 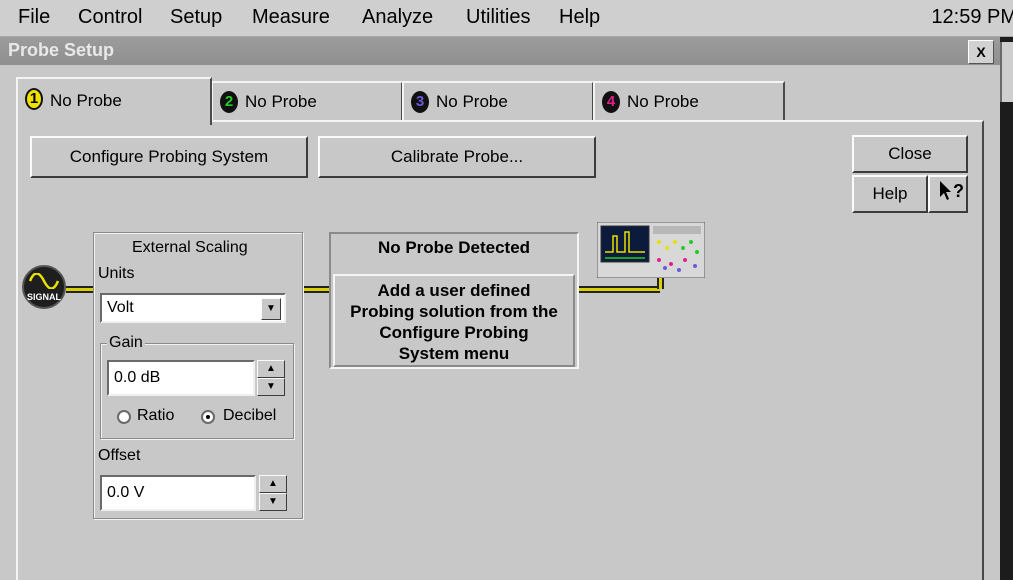 I want to click on gain-group: Gain 0.0 dB ▲ ▼ Ratio Decibel, so click(x=197, y=386).